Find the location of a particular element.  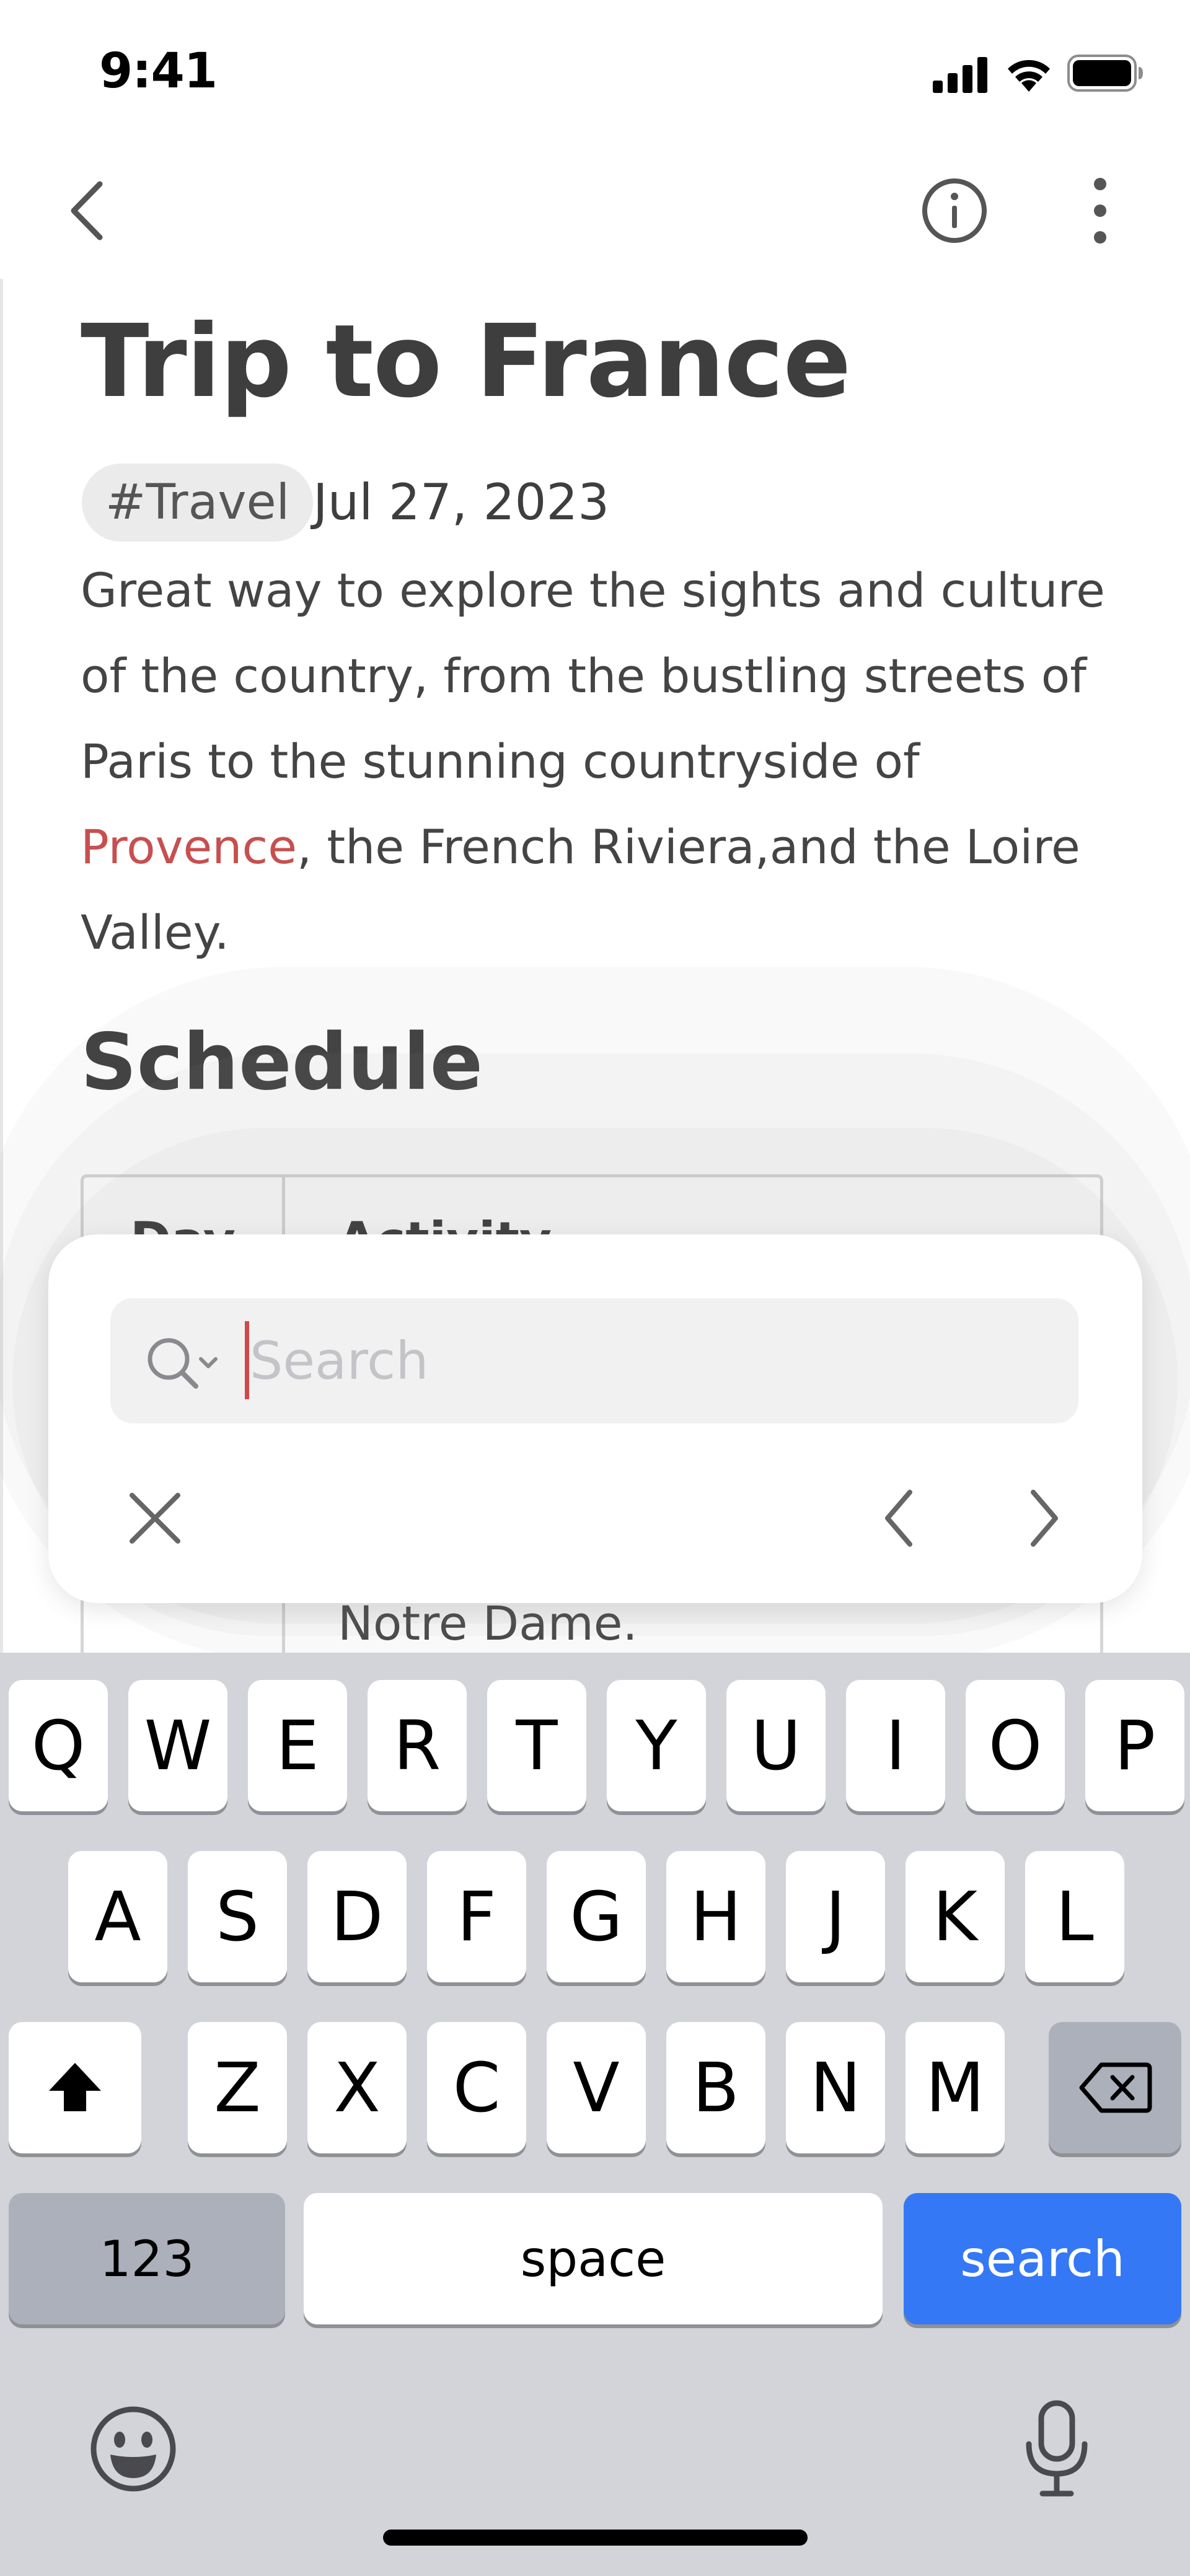

key-g: G is located at coordinates (596, 1917).